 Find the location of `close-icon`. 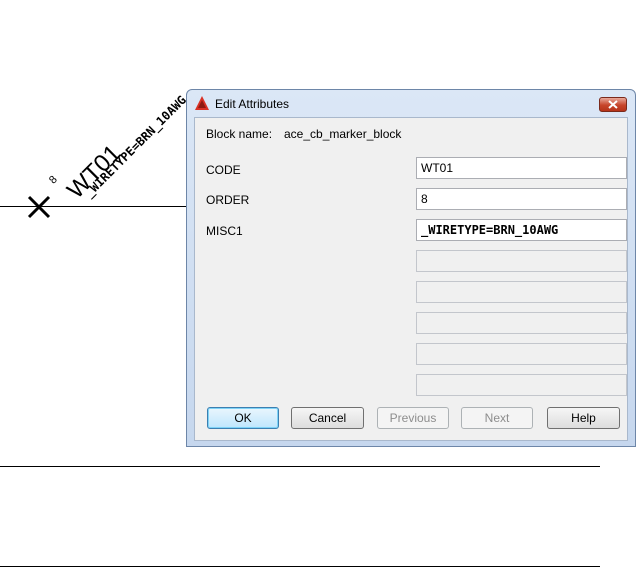

close-icon is located at coordinates (613, 104).